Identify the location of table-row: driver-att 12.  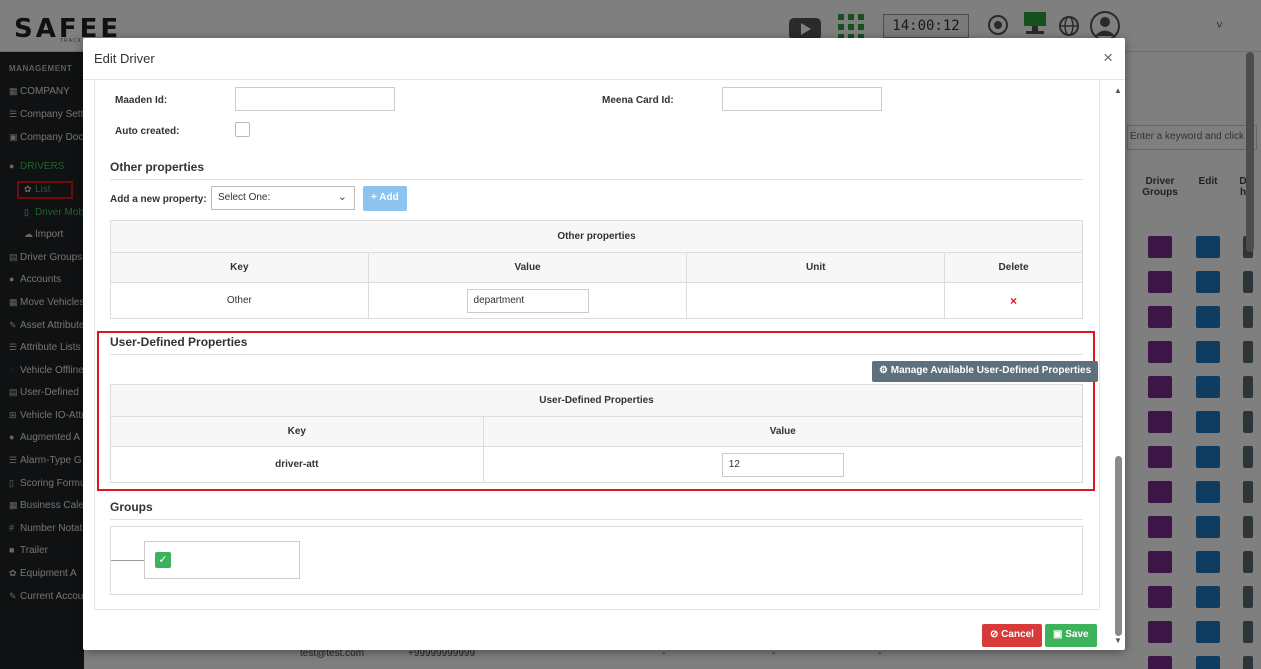
(597, 464).